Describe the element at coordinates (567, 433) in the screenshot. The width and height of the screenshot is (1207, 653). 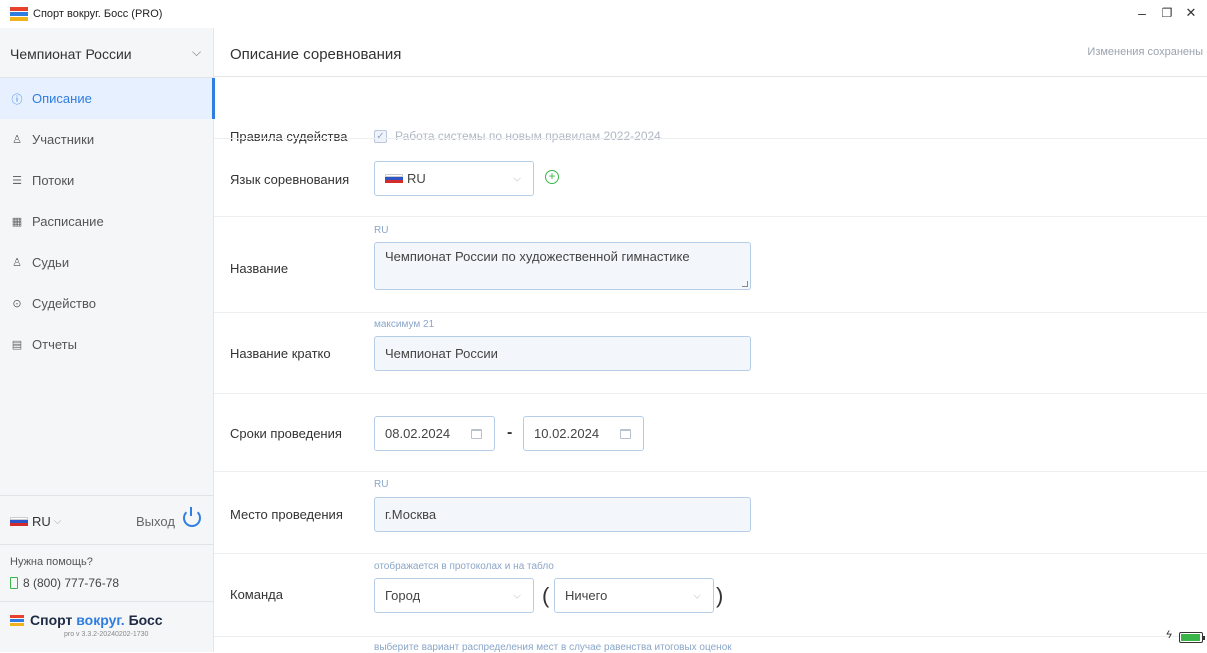
I see `end-date-value: 10.02.2024` at that location.